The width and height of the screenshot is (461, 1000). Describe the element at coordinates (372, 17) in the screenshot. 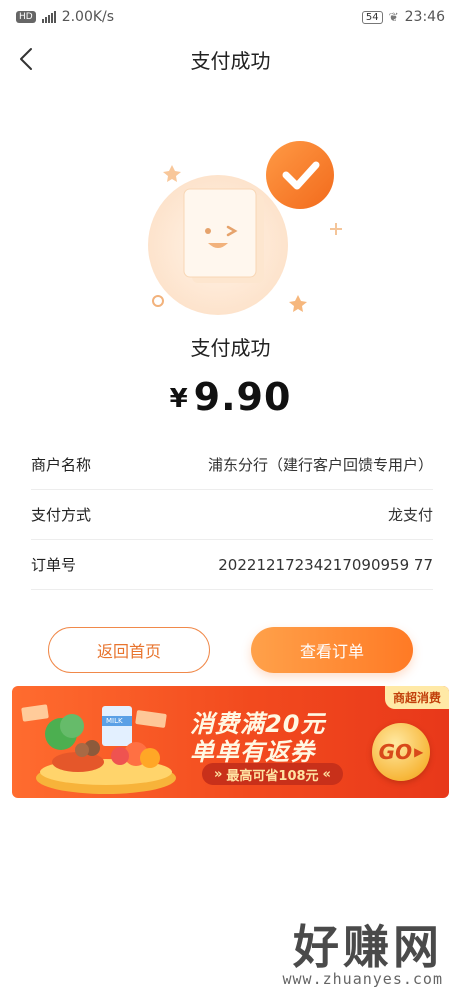

I see `battery-icon: 54` at that location.